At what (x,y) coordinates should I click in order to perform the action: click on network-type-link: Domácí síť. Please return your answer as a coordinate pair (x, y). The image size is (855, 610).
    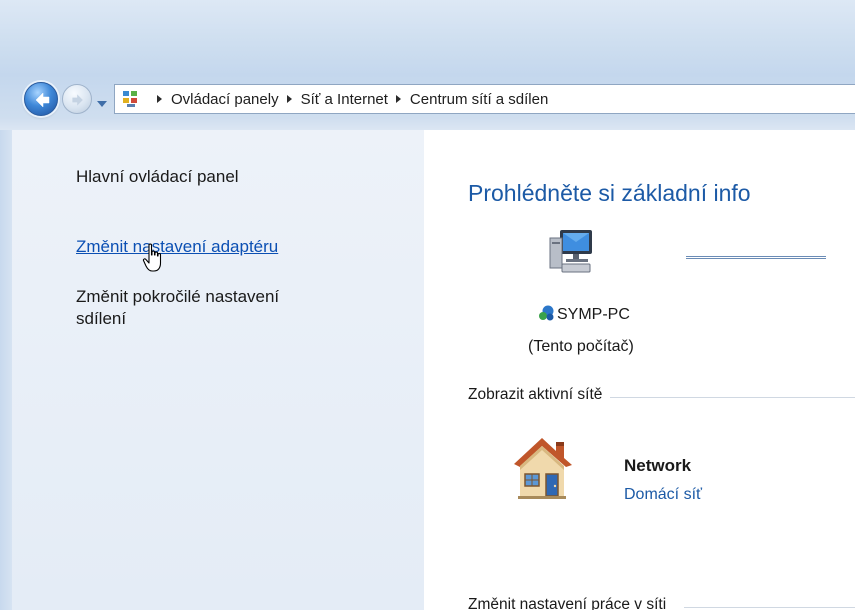
    Looking at the image, I should click on (663, 495).